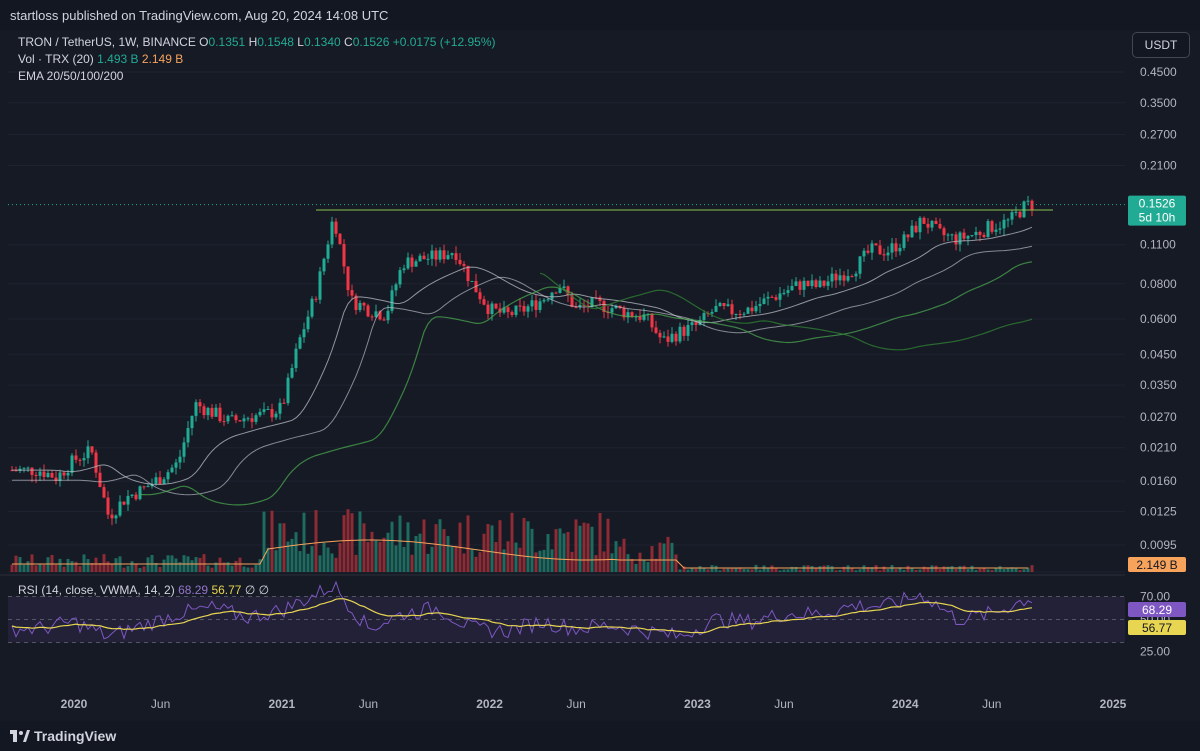 Image resolution: width=1200 pixels, height=751 pixels. What do you see at coordinates (100, 59) in the screenshot?
I see `volume-legend: Vol · TRX (20) 1.493 B 2.149 B` at bounding box center [100, 59].